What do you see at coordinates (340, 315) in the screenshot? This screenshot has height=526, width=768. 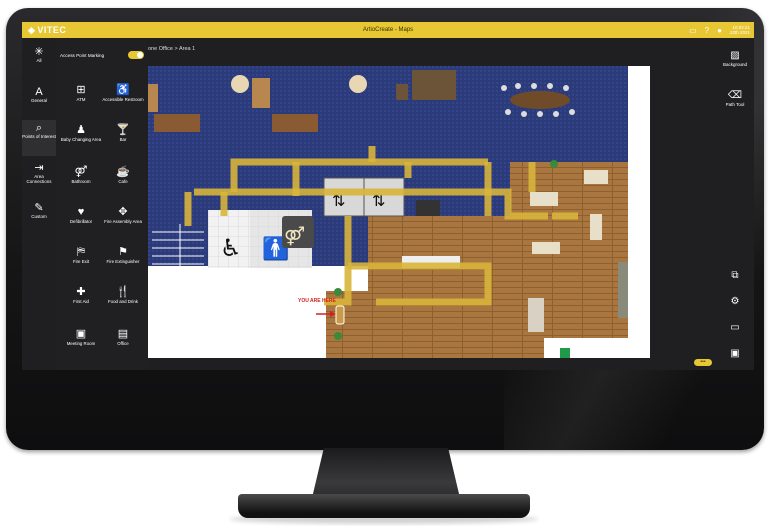 I see `kiosk-marker` at bounding box center [340, 315].